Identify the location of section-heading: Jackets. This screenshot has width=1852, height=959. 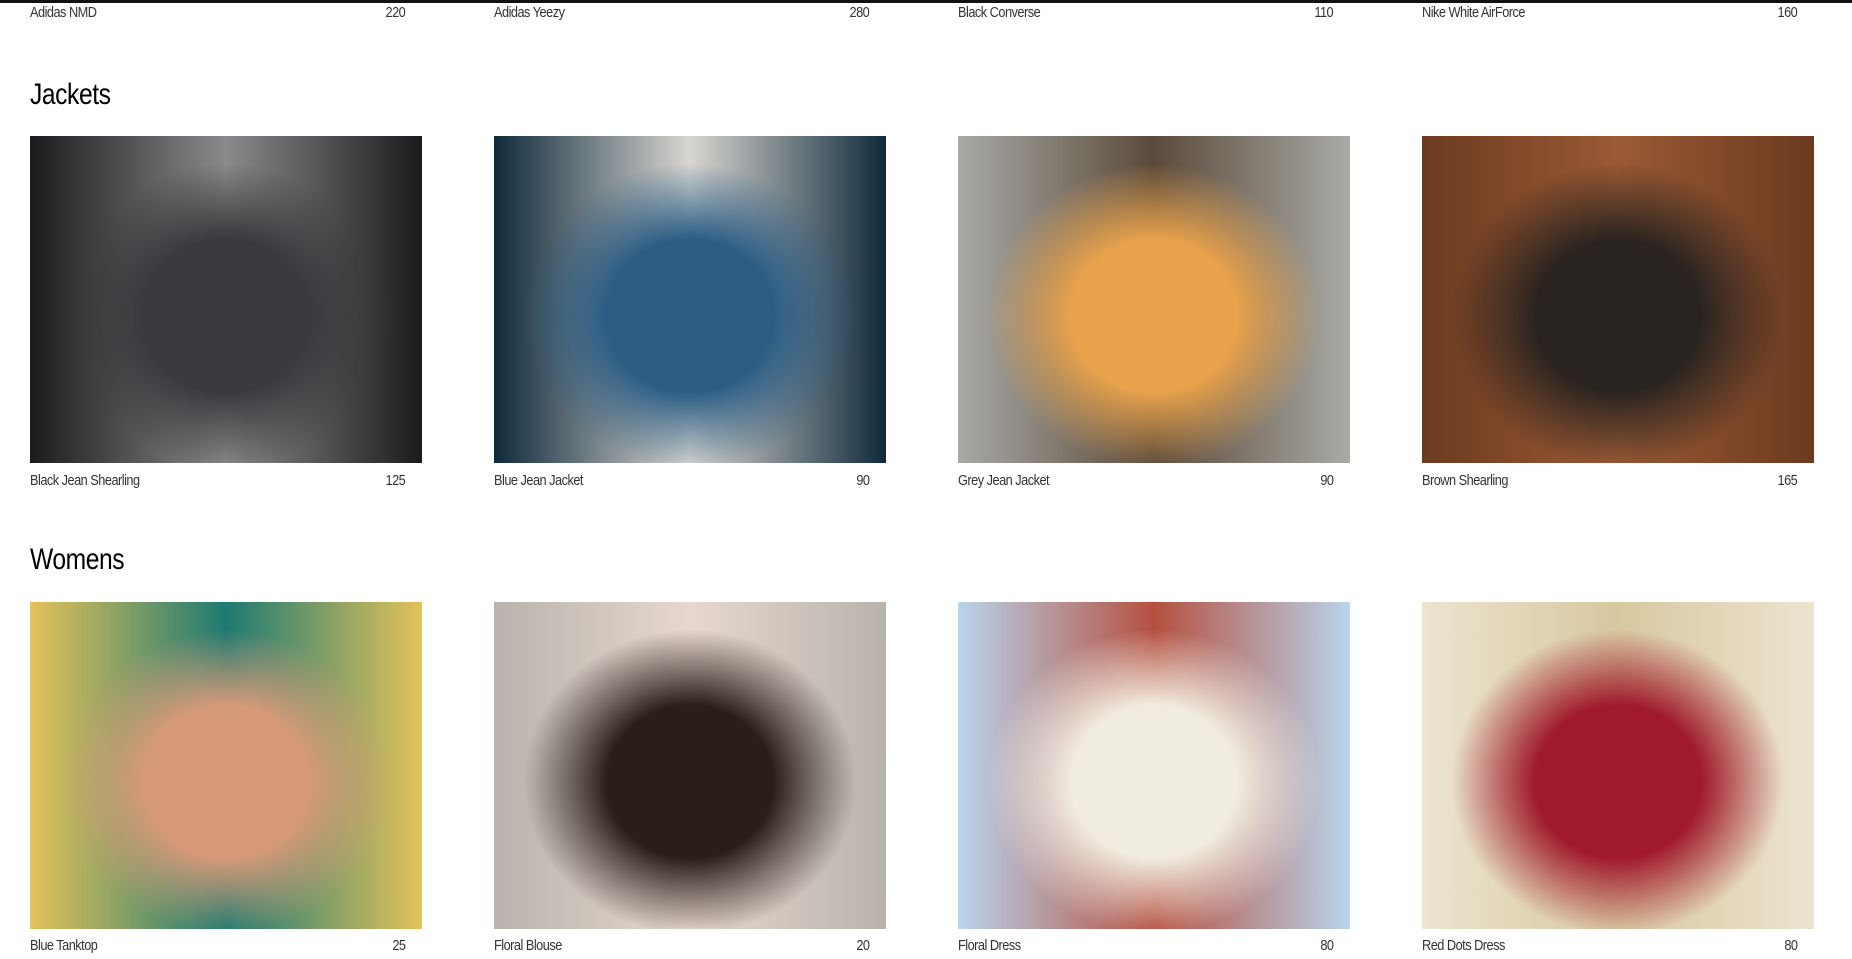
(70, 94).